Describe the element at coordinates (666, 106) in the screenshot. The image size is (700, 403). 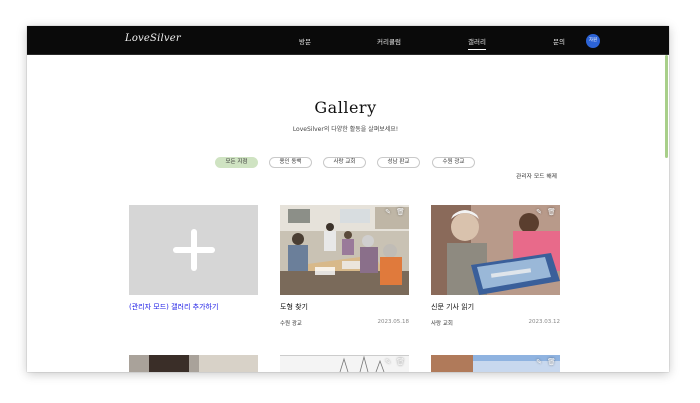
I see `scrollbar-thumb` at that location.